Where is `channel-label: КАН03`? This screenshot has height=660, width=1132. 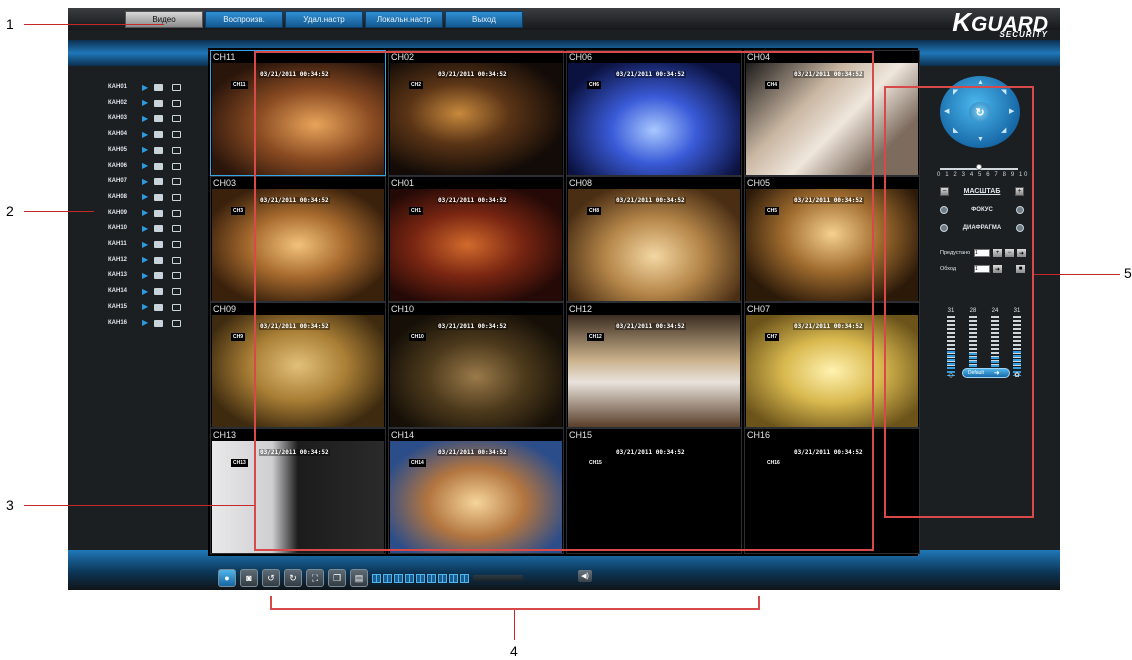 channel-label: КАН03 is located at coordinates (118, 118).